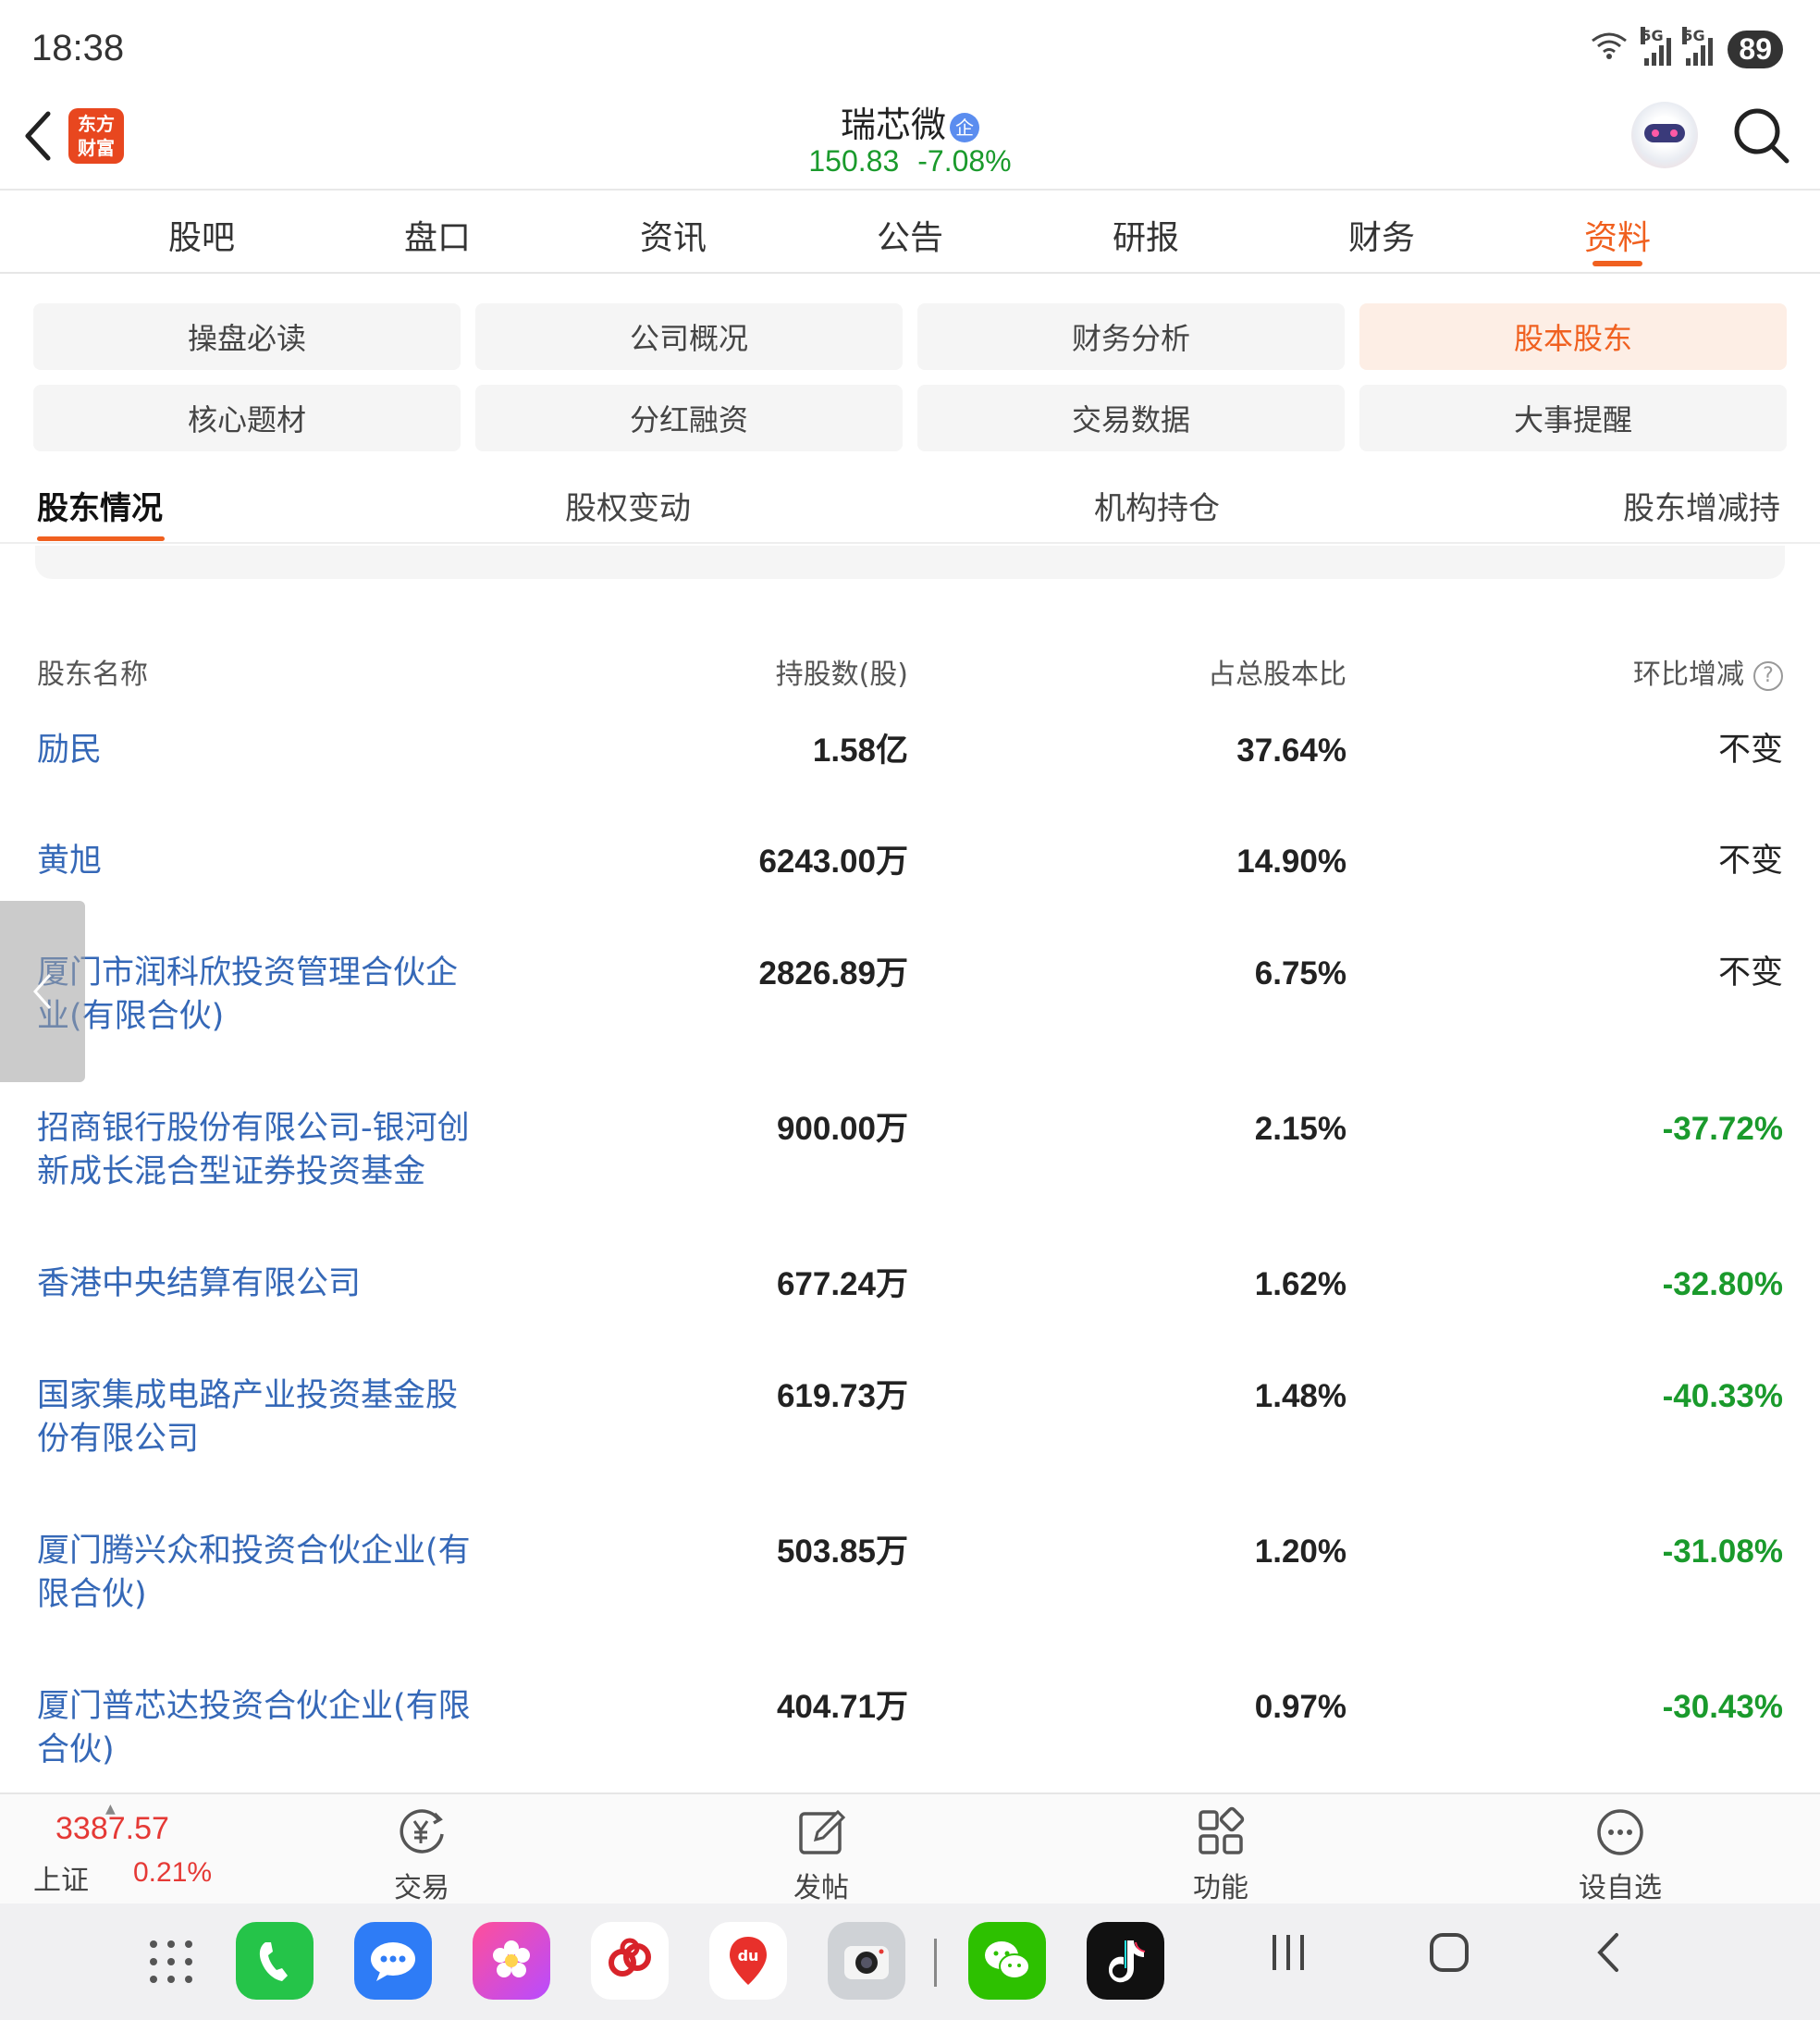  What do you see at coordinates (247, 418) in the screenshot?
I see `subnav-core-themes: 核心题材` at bounding box center [247, 418].